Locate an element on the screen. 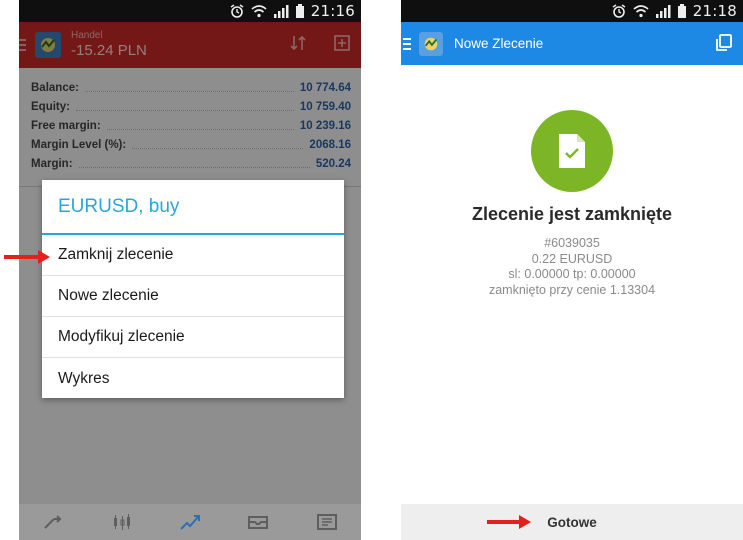 This screenshot has height=540, width=743. chart-candles-icon is located at coordinates (122, 522).